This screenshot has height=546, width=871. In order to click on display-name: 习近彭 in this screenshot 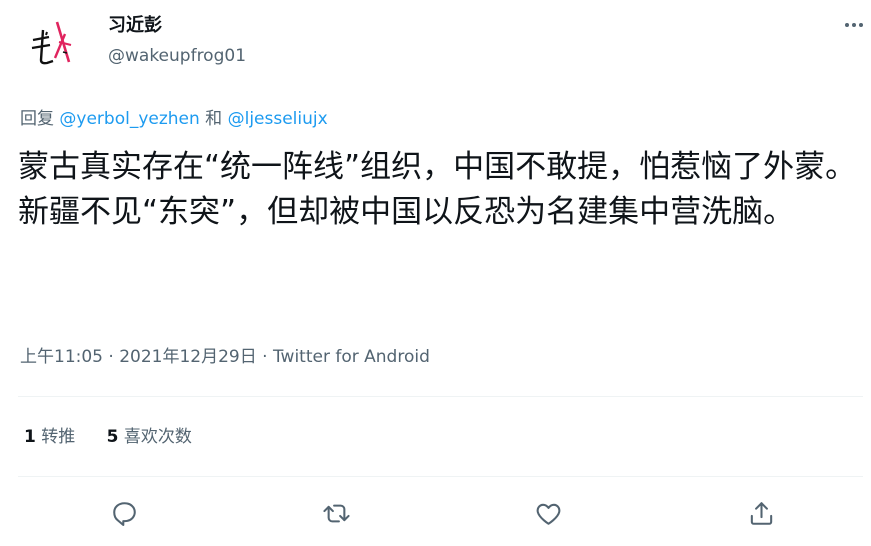, I will do `click(135, 26)`.